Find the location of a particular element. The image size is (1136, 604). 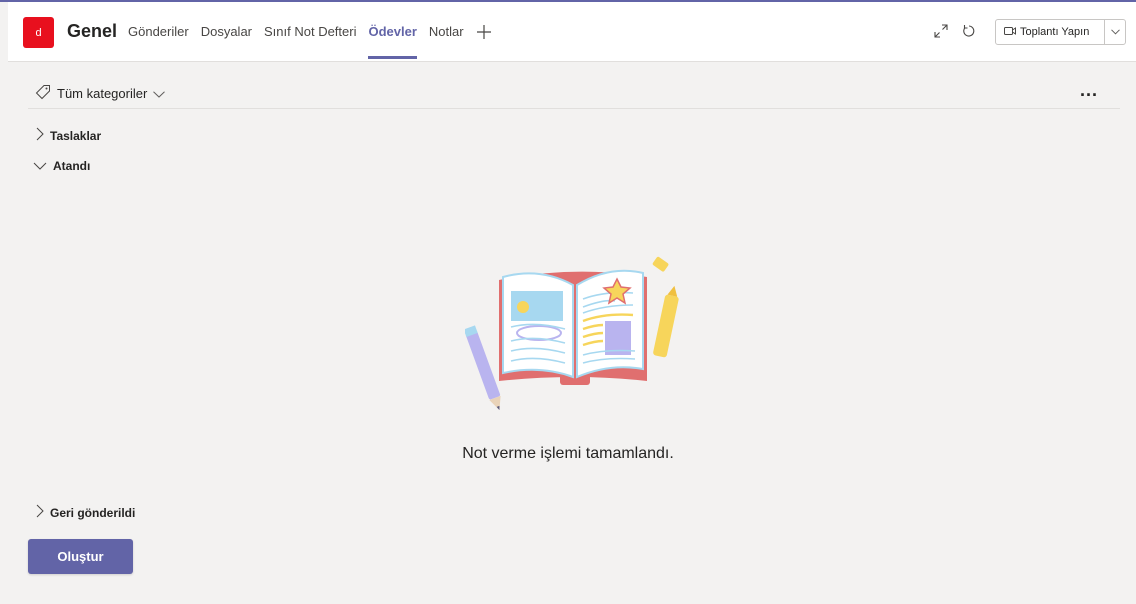

tab-class-notebook: Sınıf Not Defteri is located at coordinates (310, 31).